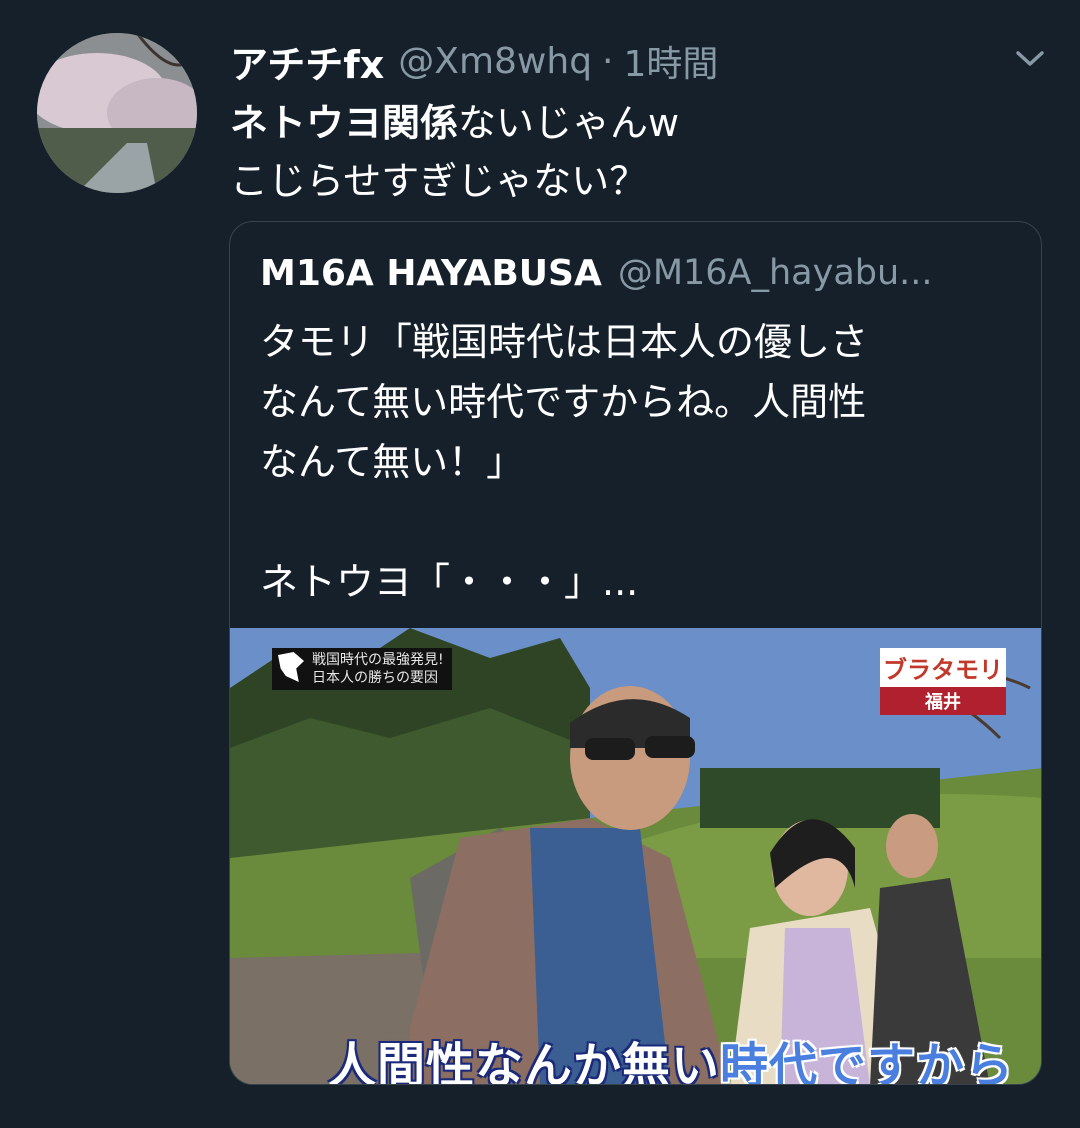 This screenshot has height=1128, width=1080. I want to click on tv-brand-logo: ブラタモリ 福井, so click(943, 681).